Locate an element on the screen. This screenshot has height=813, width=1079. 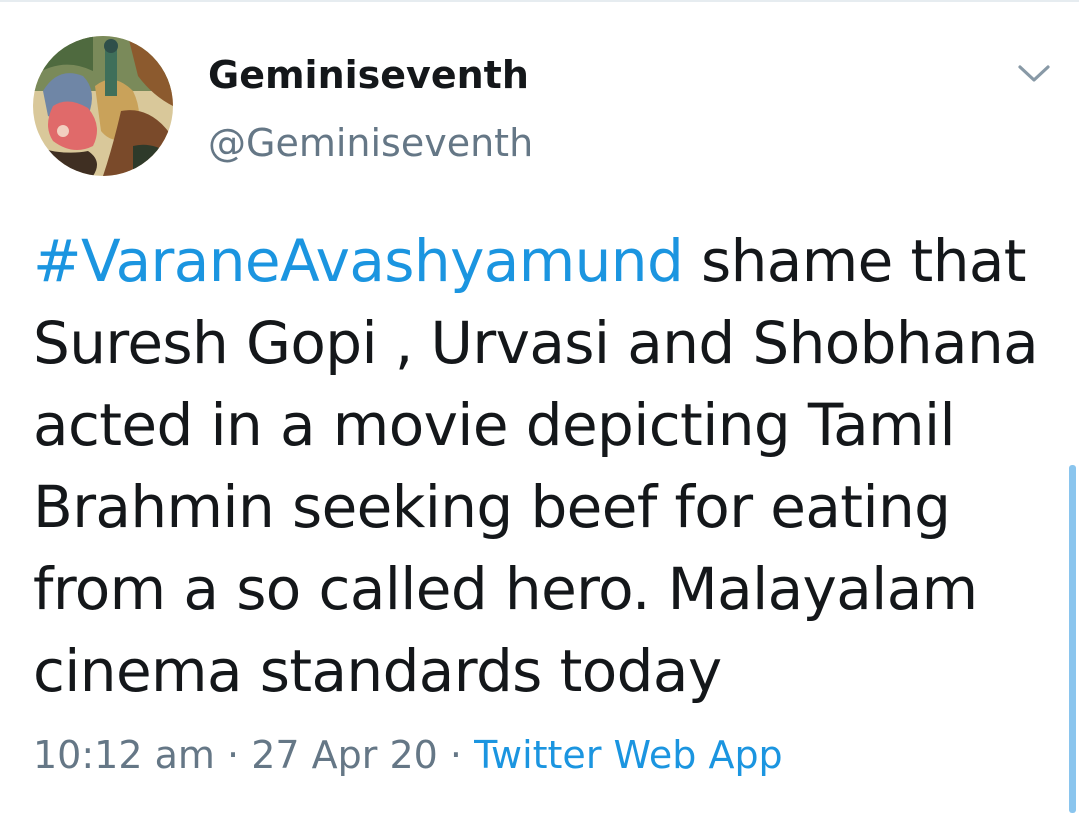
tweet-time: 10:12 am is located at coordinates (124, 755).